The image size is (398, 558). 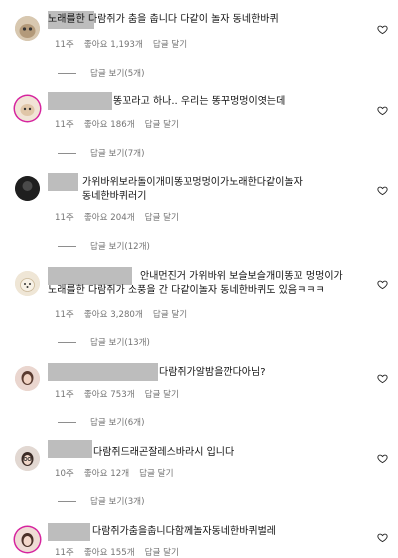 I want to click on comment-text: 가위바위보라돌이개미똥꼬멍멍이가노래한다같이놀자 동네한바퀴러기, so click(x=192, y=189).